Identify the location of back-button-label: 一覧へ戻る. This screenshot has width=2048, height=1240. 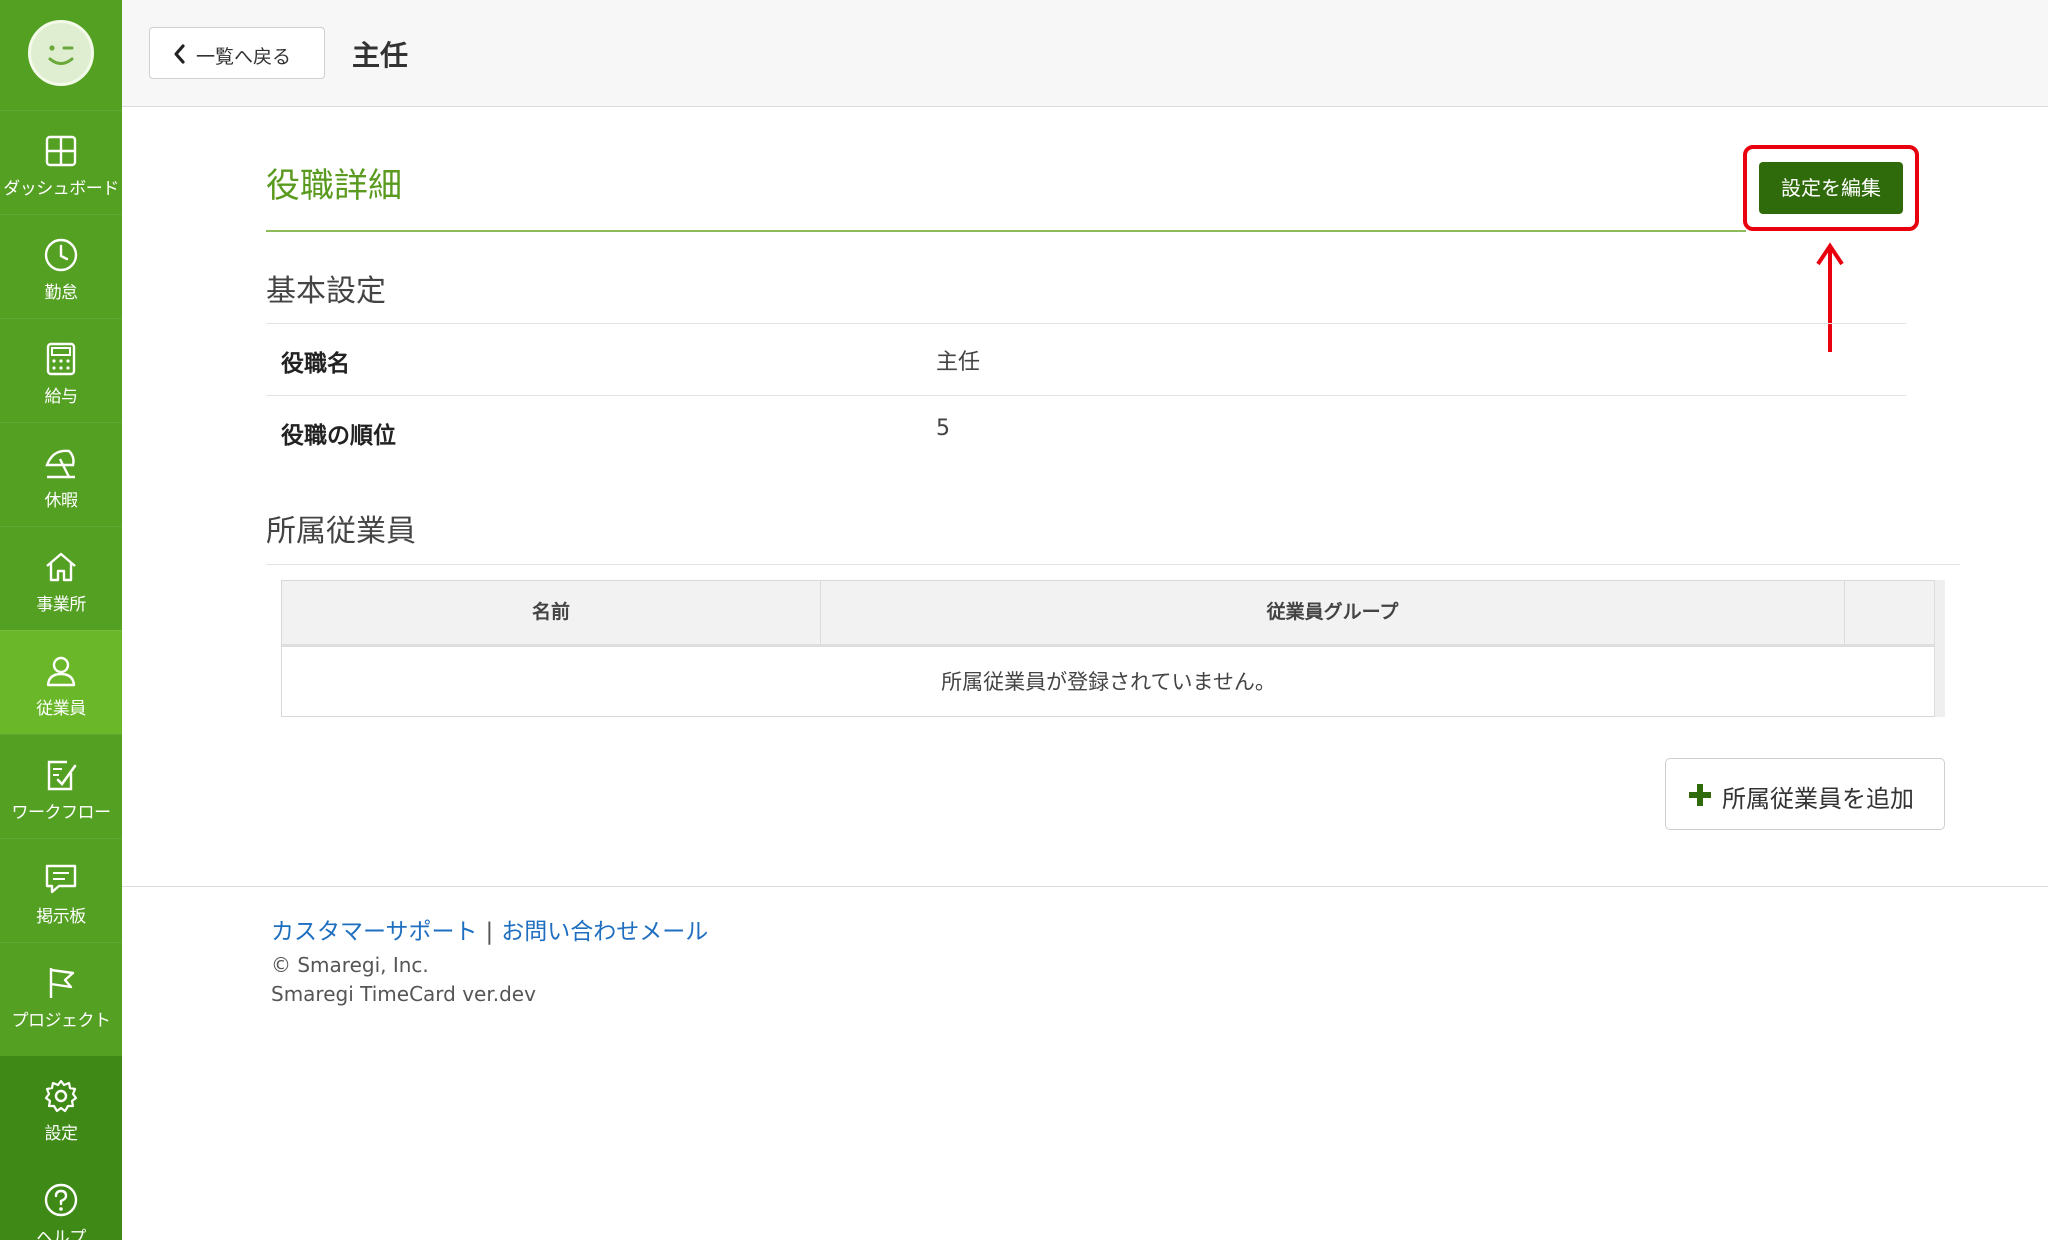
(244, 57).